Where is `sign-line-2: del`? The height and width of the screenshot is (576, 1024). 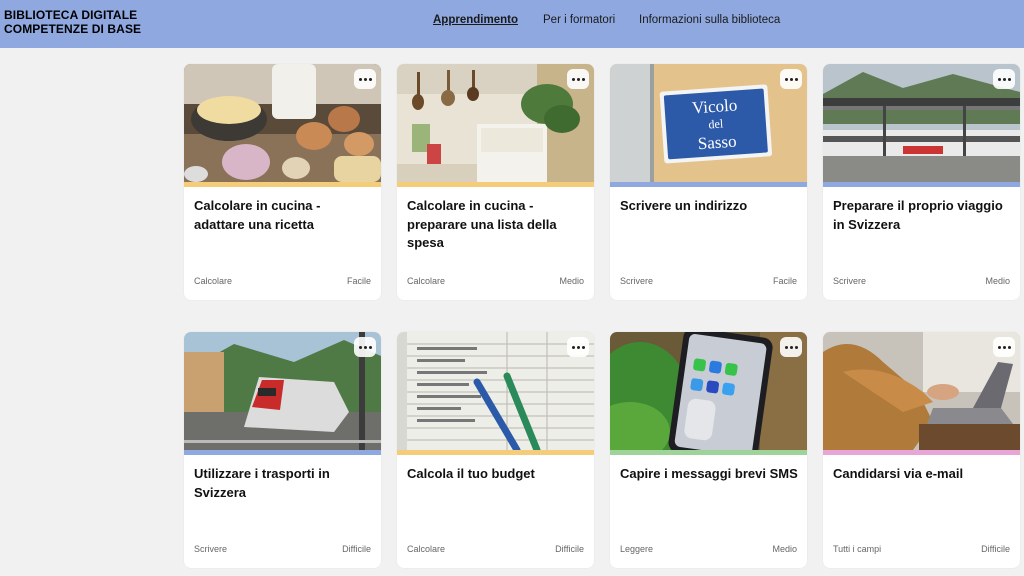
sign-line-2: del is located at coordinates (716, 123).